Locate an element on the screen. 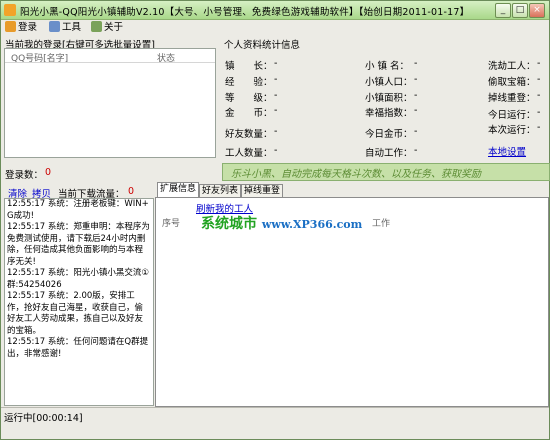 The image size is (550, 440). minimize-button: _ is located at coordinates (503, 10).